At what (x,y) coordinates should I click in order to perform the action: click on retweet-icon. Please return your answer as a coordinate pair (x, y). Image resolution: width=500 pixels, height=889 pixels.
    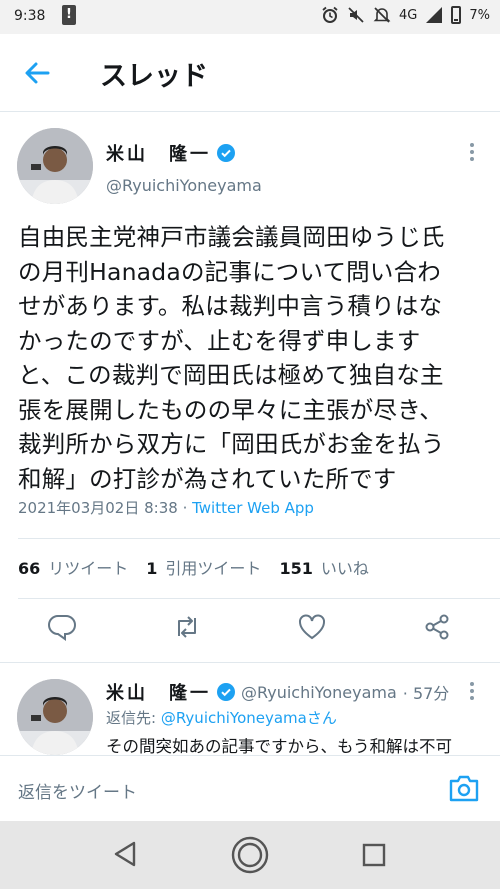
    Looking at the image, I should click on (187, 627).